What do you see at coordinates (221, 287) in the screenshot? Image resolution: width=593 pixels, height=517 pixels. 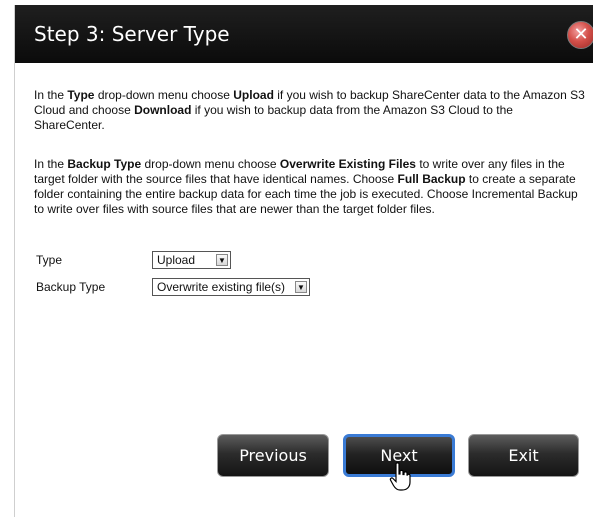 I see `backup-type-select-value: Overwrite existing file(s)` at bounding box center [221, 287].